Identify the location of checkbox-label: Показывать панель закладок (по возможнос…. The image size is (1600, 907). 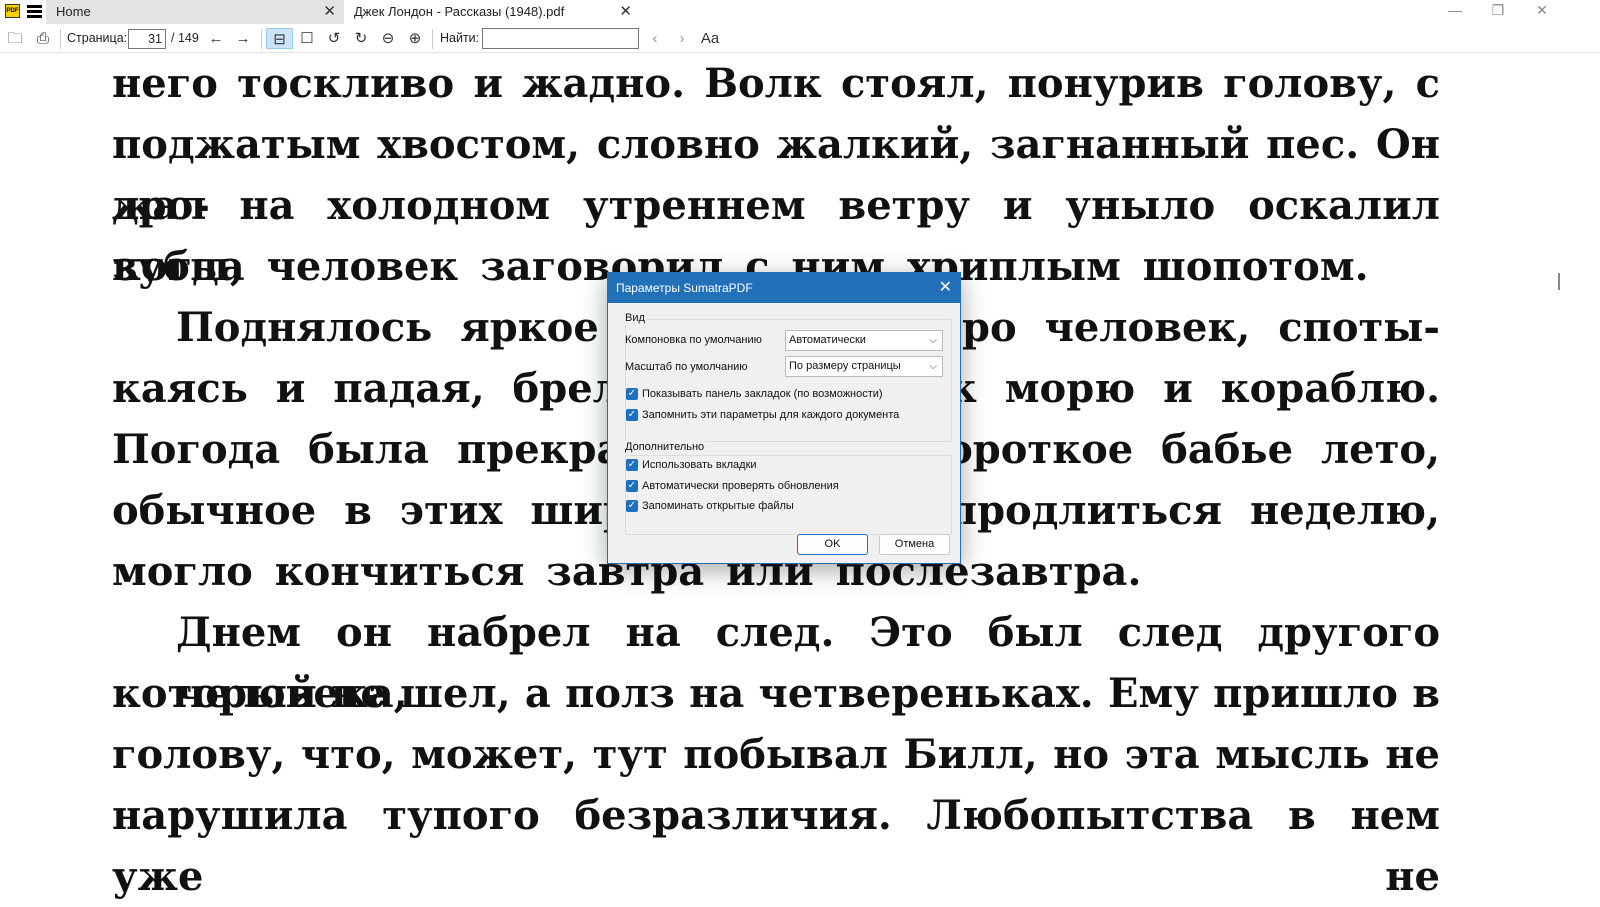
(762, 394).